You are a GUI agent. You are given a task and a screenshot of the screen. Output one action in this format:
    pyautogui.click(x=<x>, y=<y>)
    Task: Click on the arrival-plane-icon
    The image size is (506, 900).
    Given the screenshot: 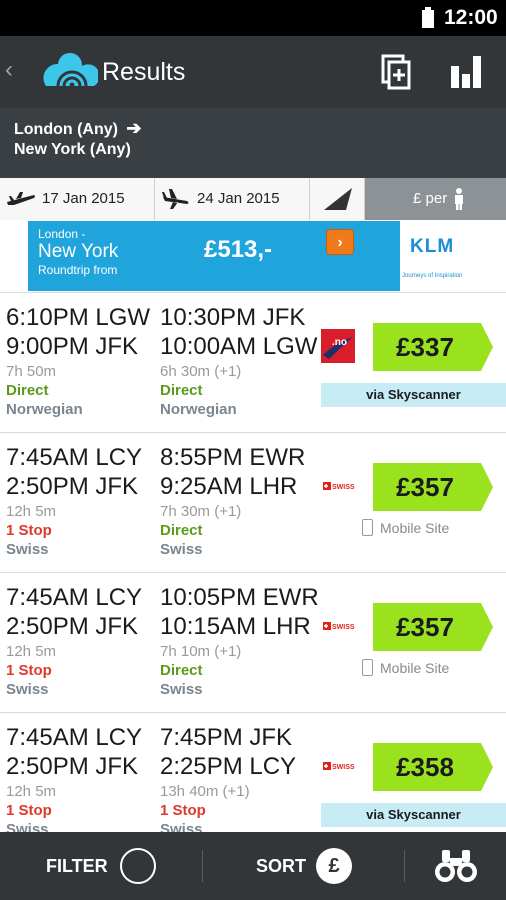 What is the action you would take?
    pyautogui.click(x=175, y=199)
    